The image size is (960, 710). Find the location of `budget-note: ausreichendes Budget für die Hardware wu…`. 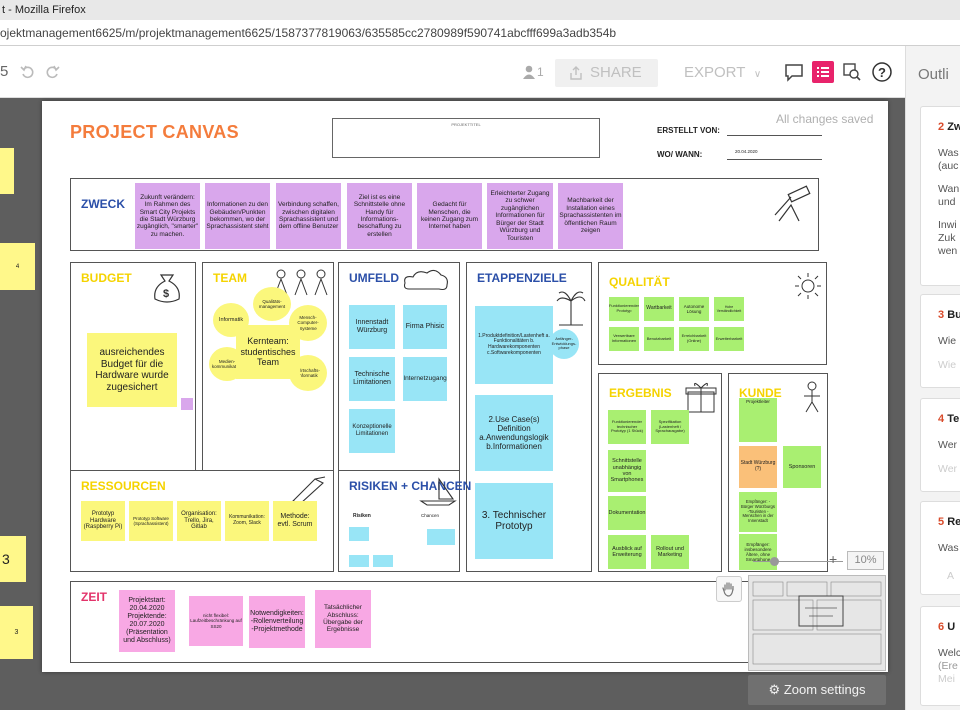

budget-note: ausreichendes Budget für die Hardware wu… is located at coordinates (132, 370).